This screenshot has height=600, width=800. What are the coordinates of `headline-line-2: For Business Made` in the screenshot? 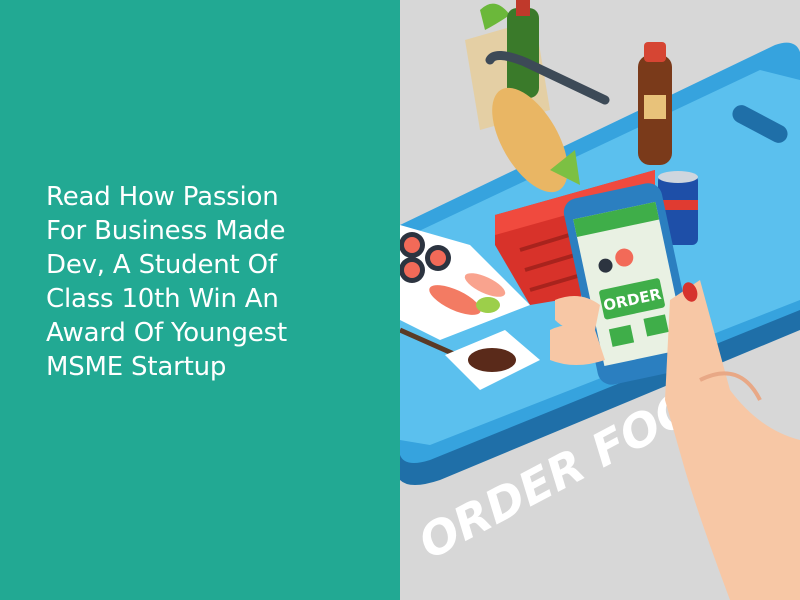 It's located at (166, 231).